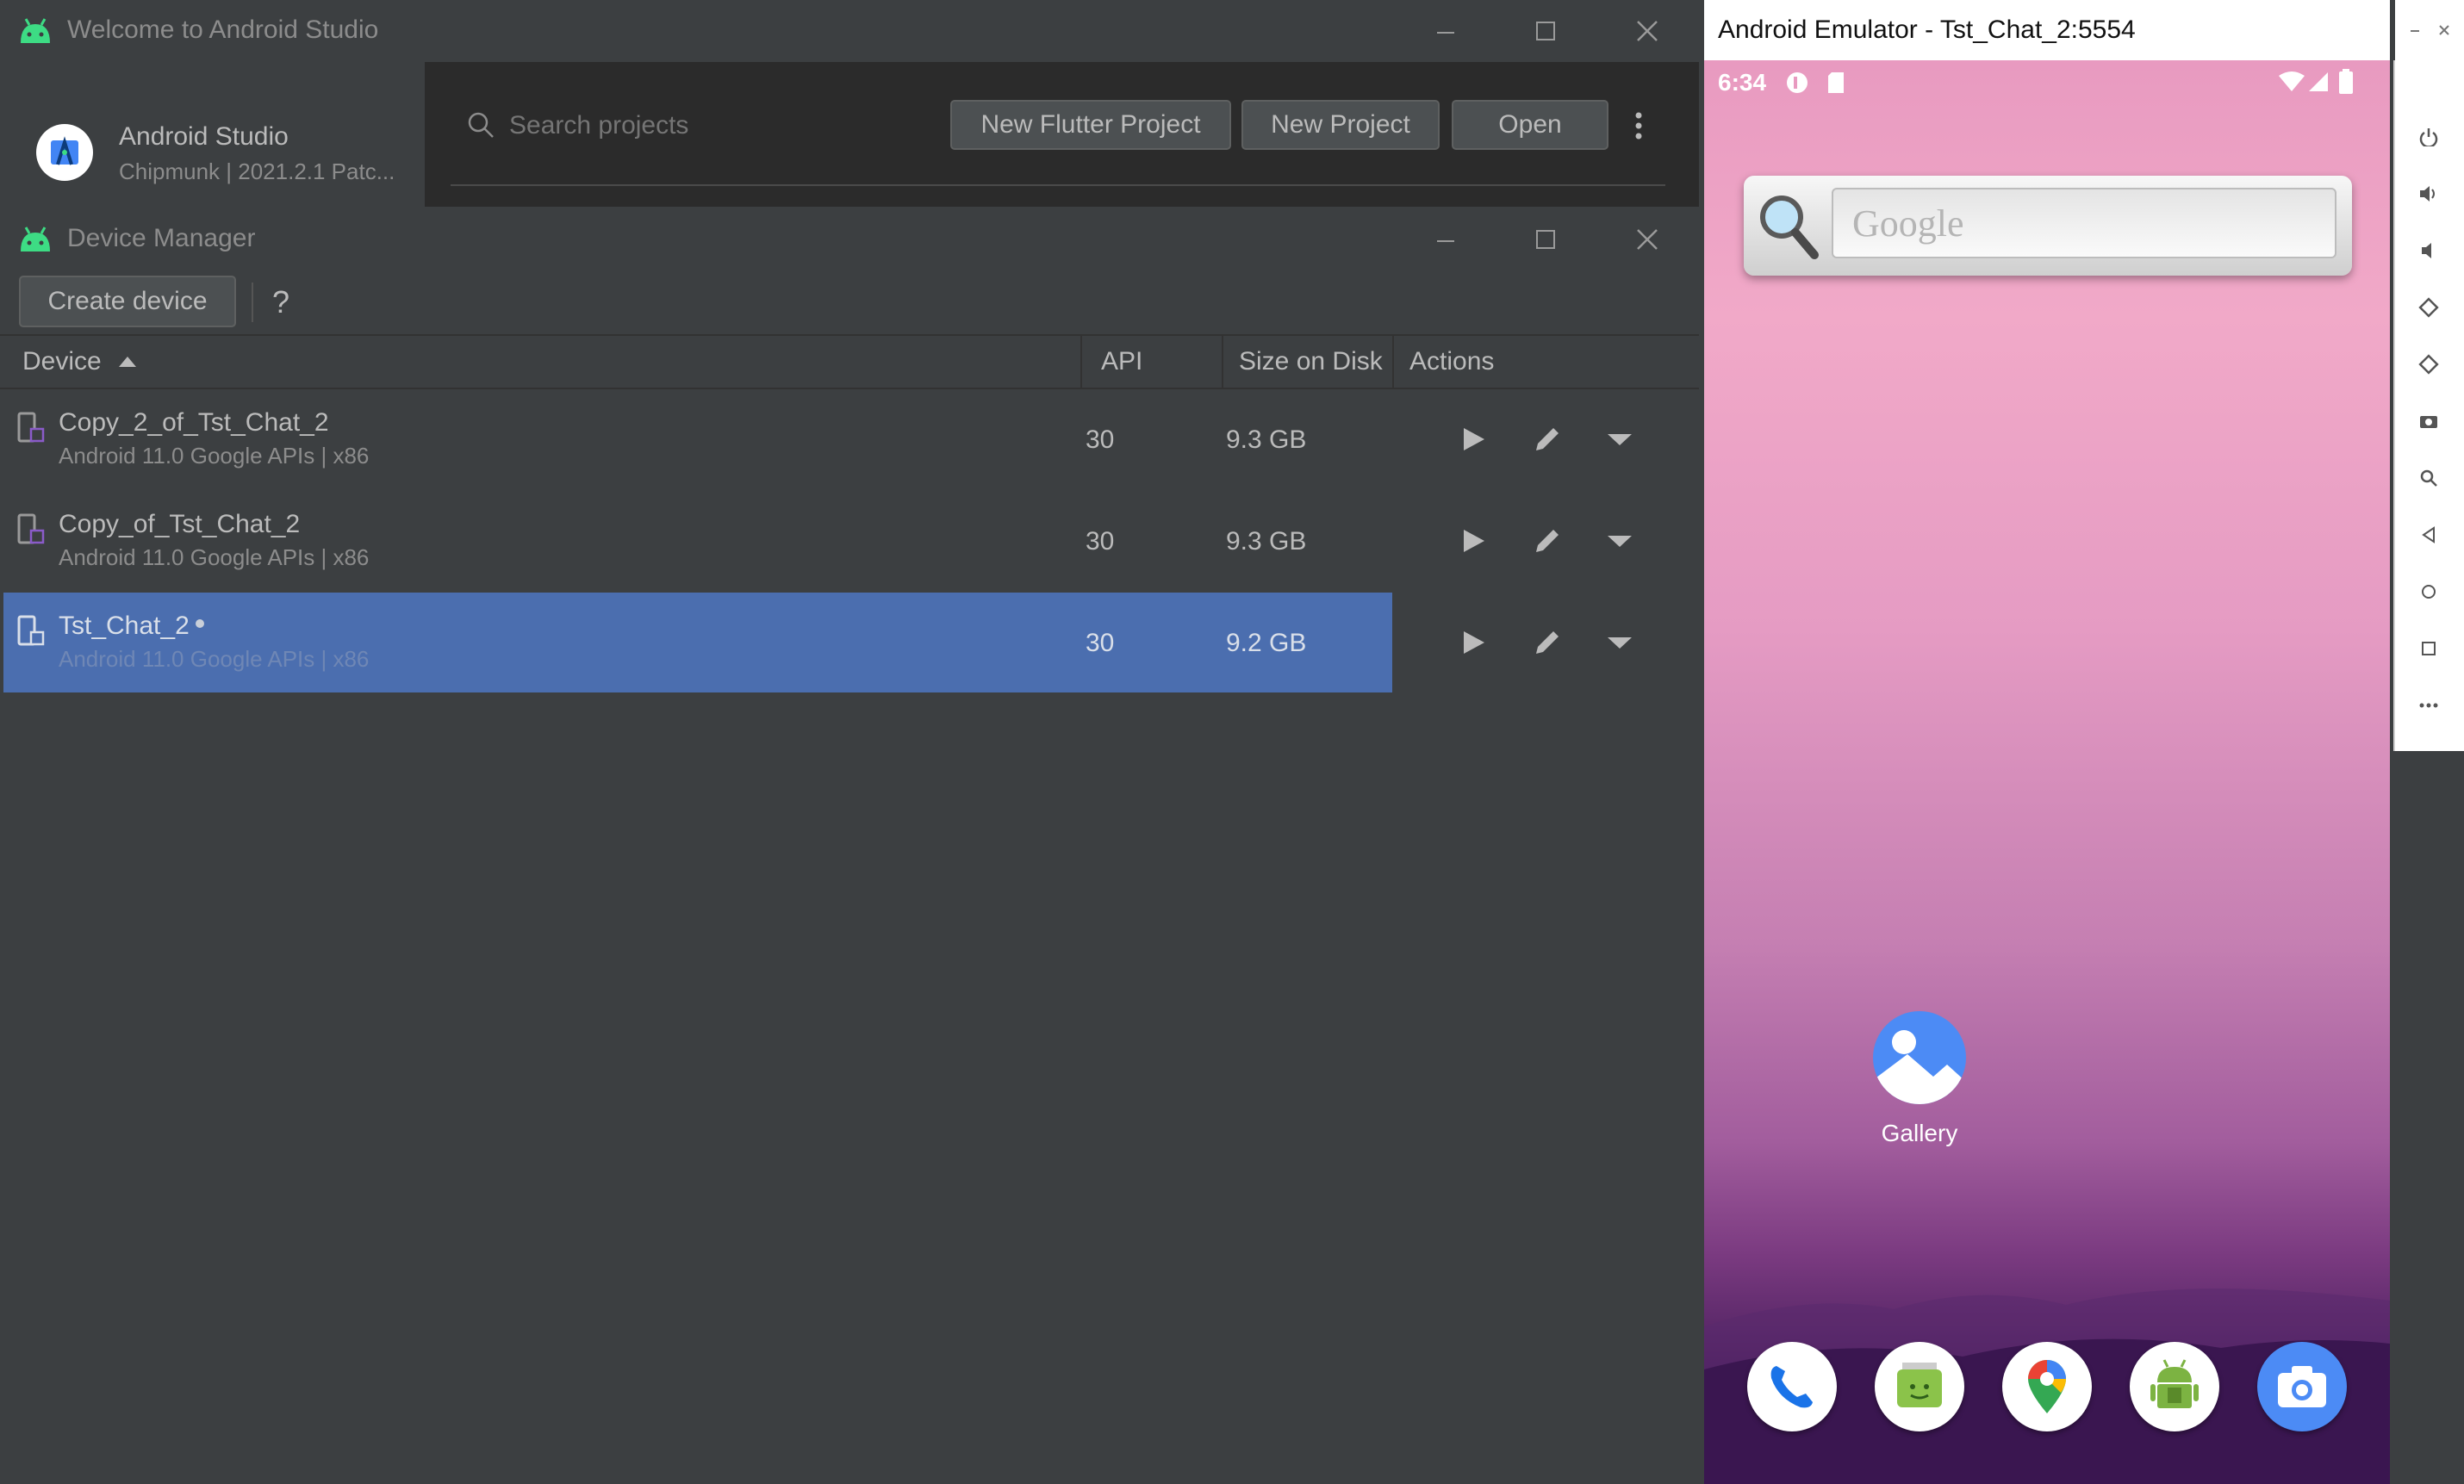 The width and height of the screenshot is (2464, 1484). I want to click on google-search-widget: Google, so click(2048, 226).